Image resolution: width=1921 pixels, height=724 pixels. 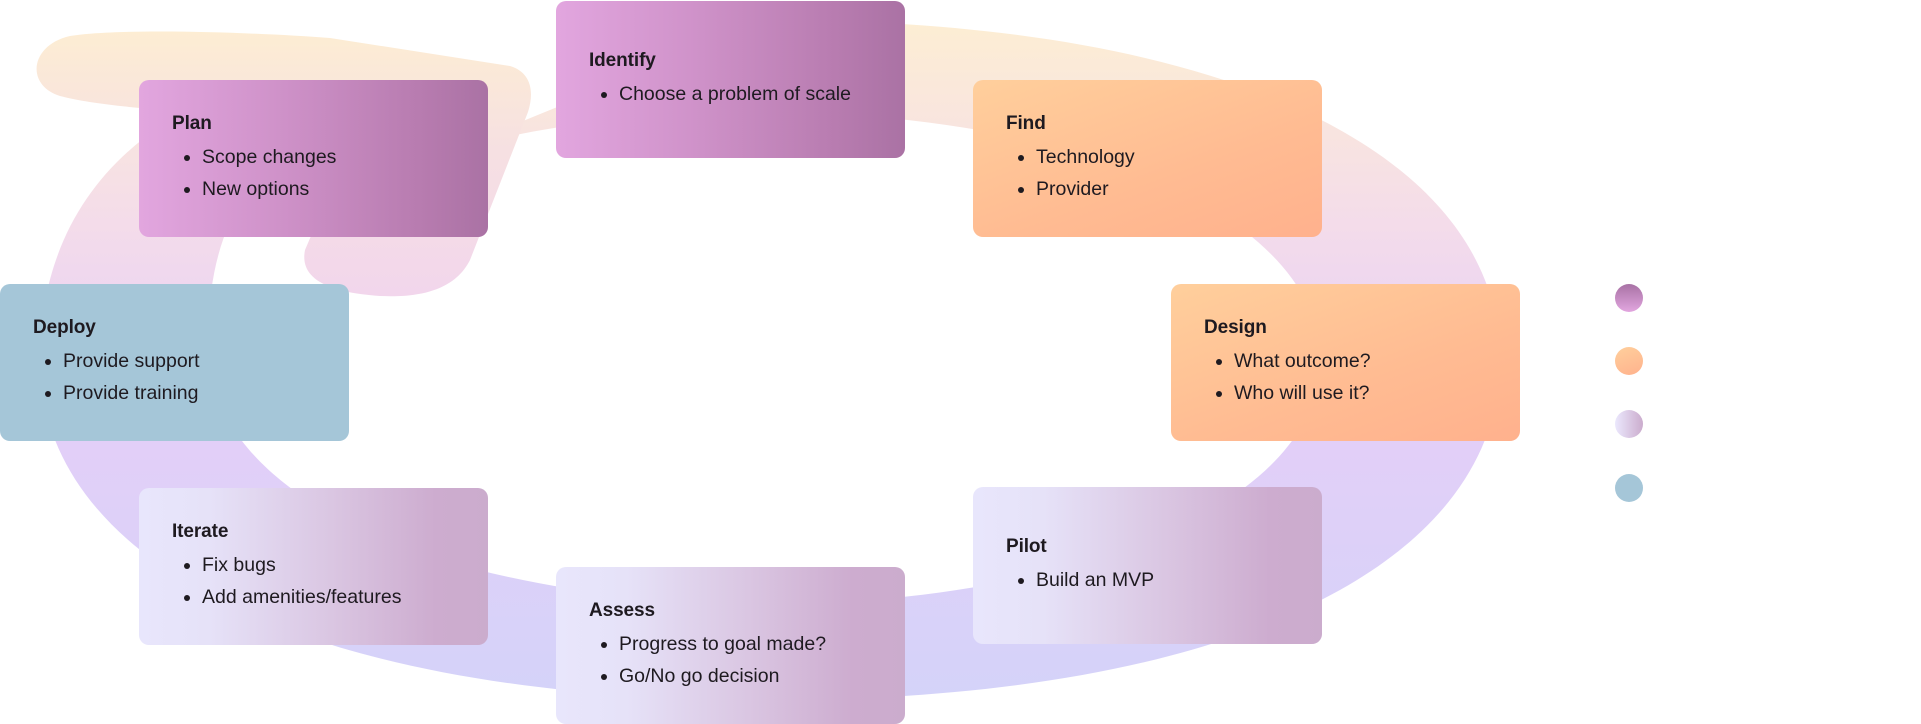 I want to click on development-phase-swatch-icon, so click(x=1629, y=424).